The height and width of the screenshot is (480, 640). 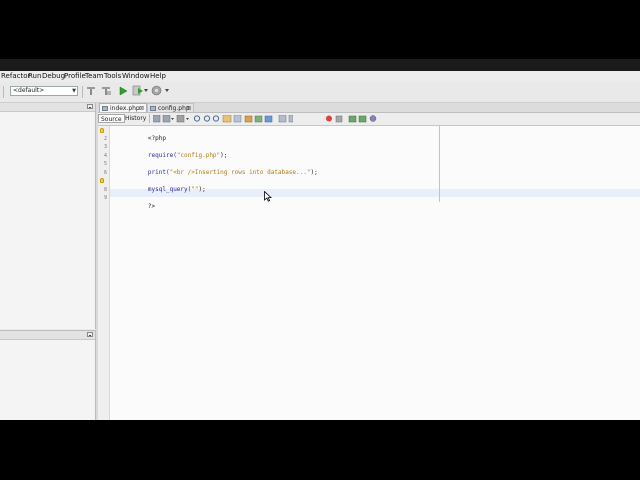 What do you see at coordinates (47, 107) in the screenshot?
I see `projects-panel-header` at bounding box center [47, 107].